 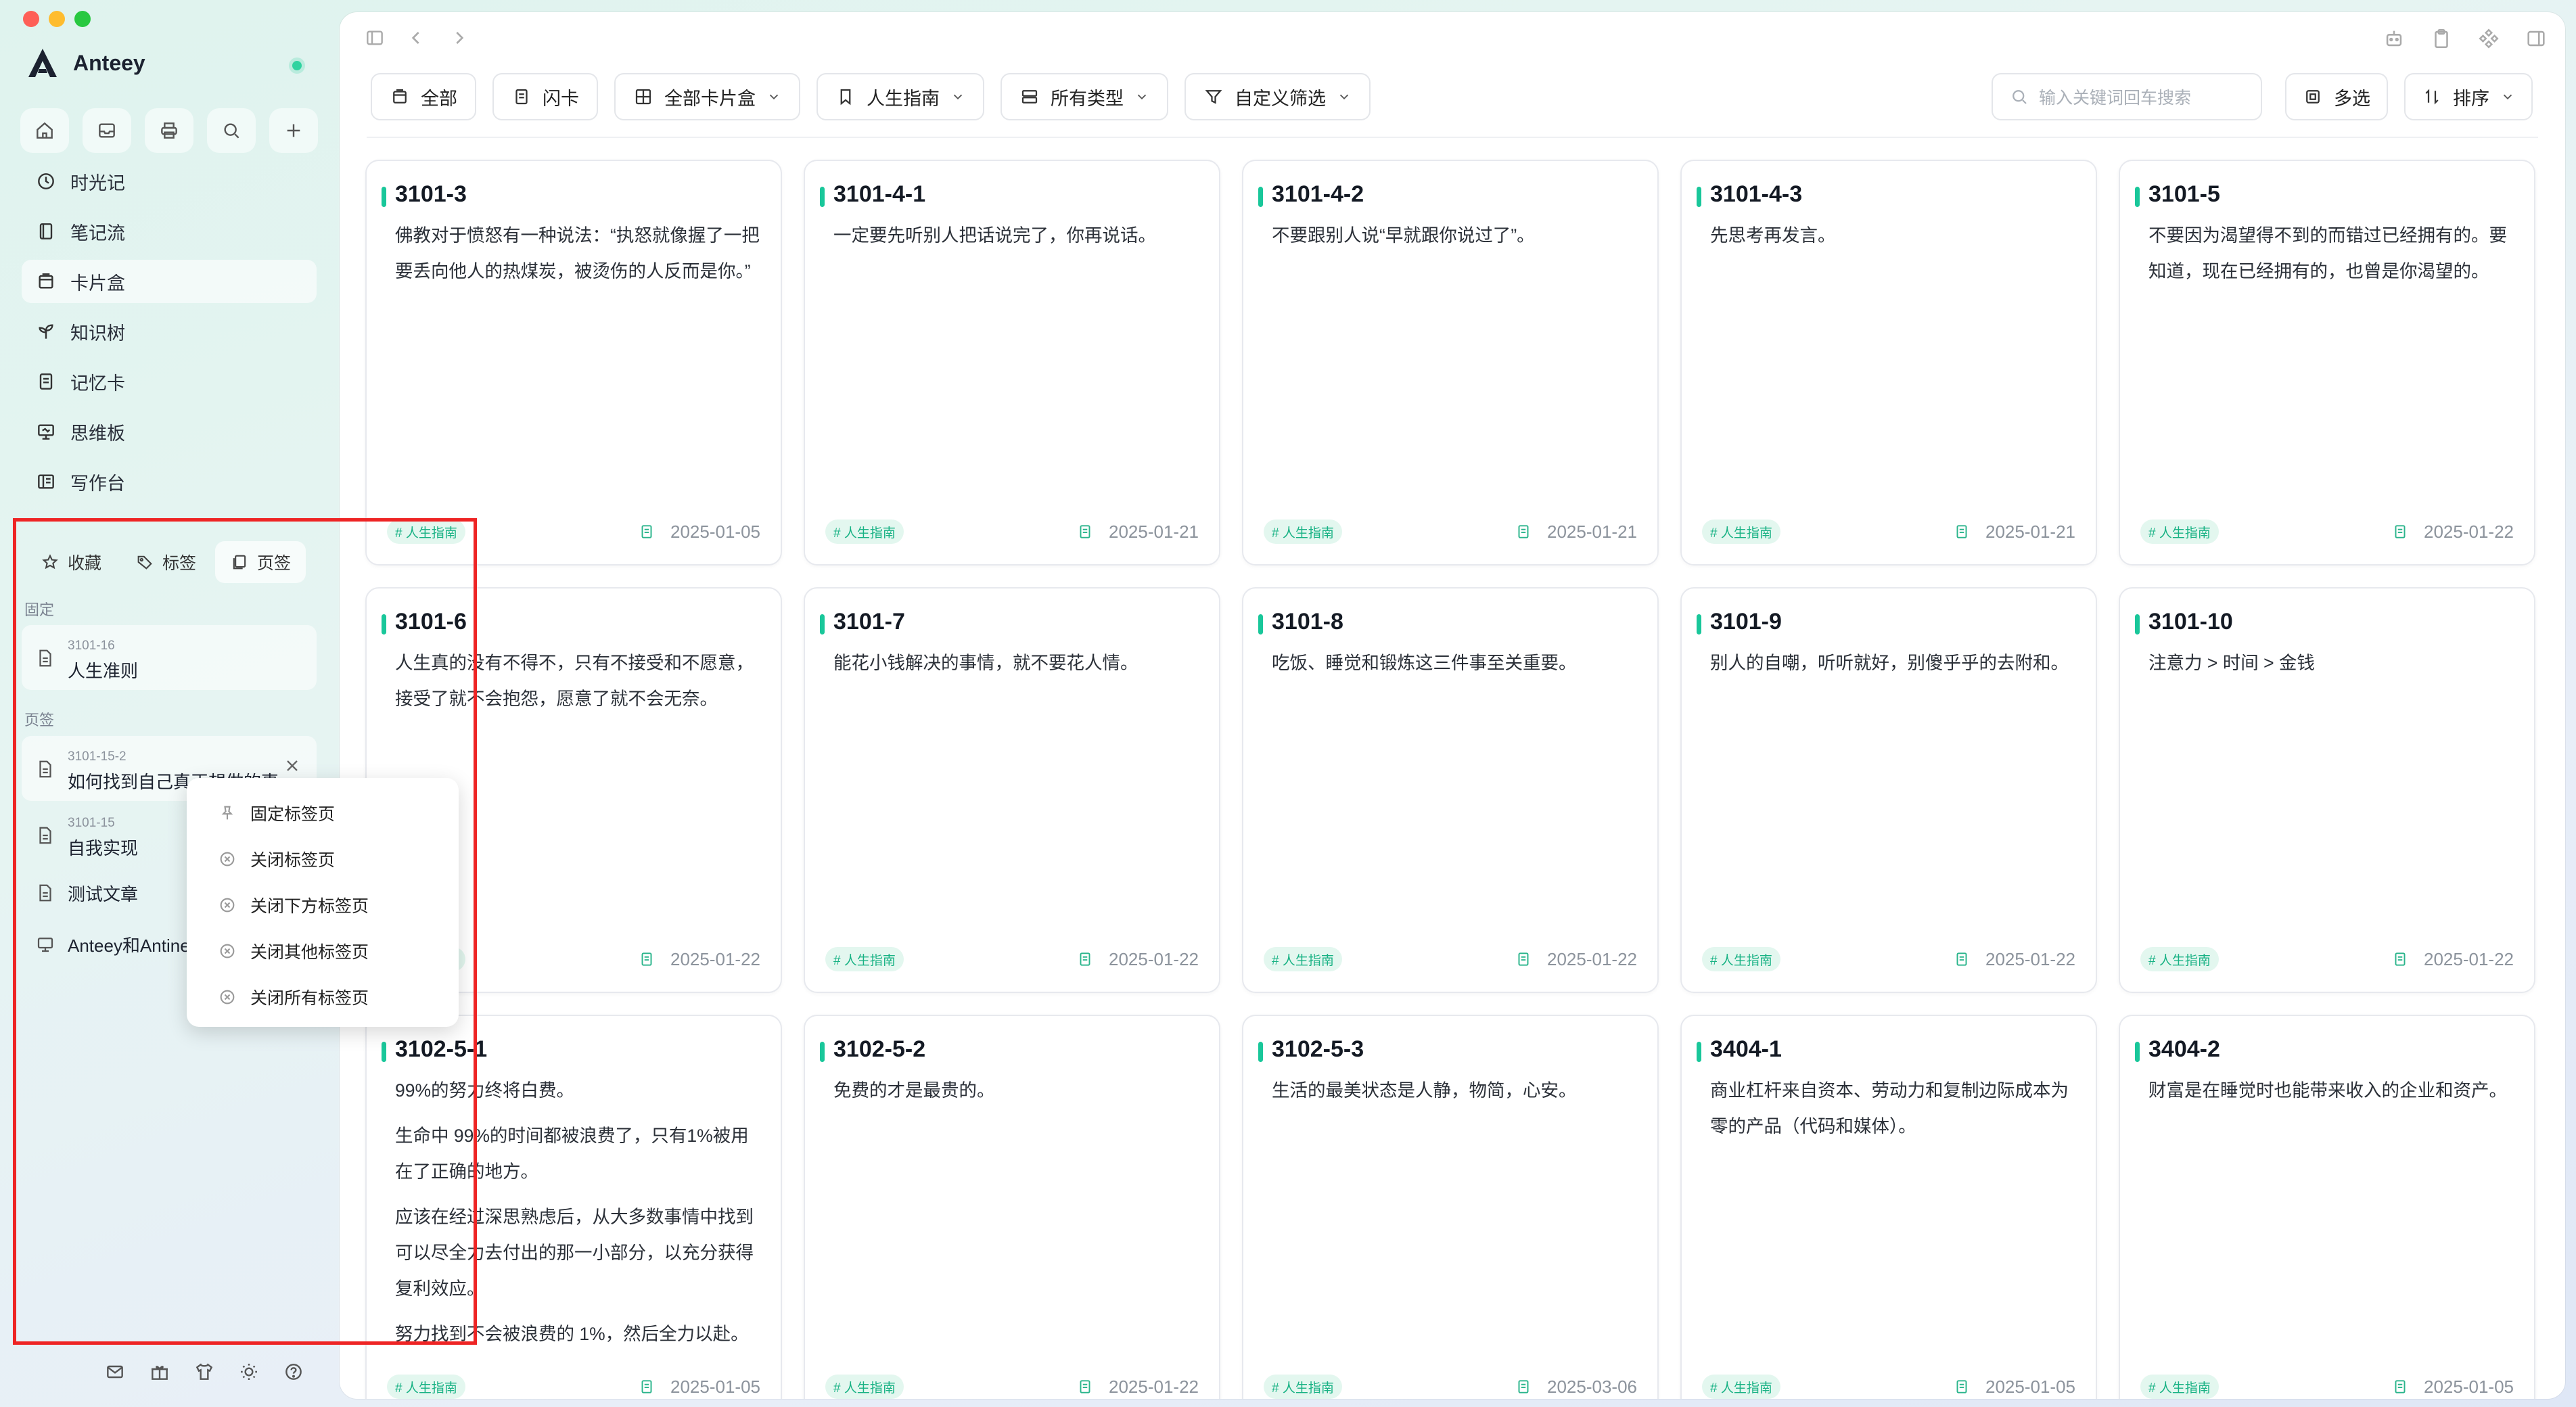 I want to click on tab-pages: 页签, so click(x=260, y=562).